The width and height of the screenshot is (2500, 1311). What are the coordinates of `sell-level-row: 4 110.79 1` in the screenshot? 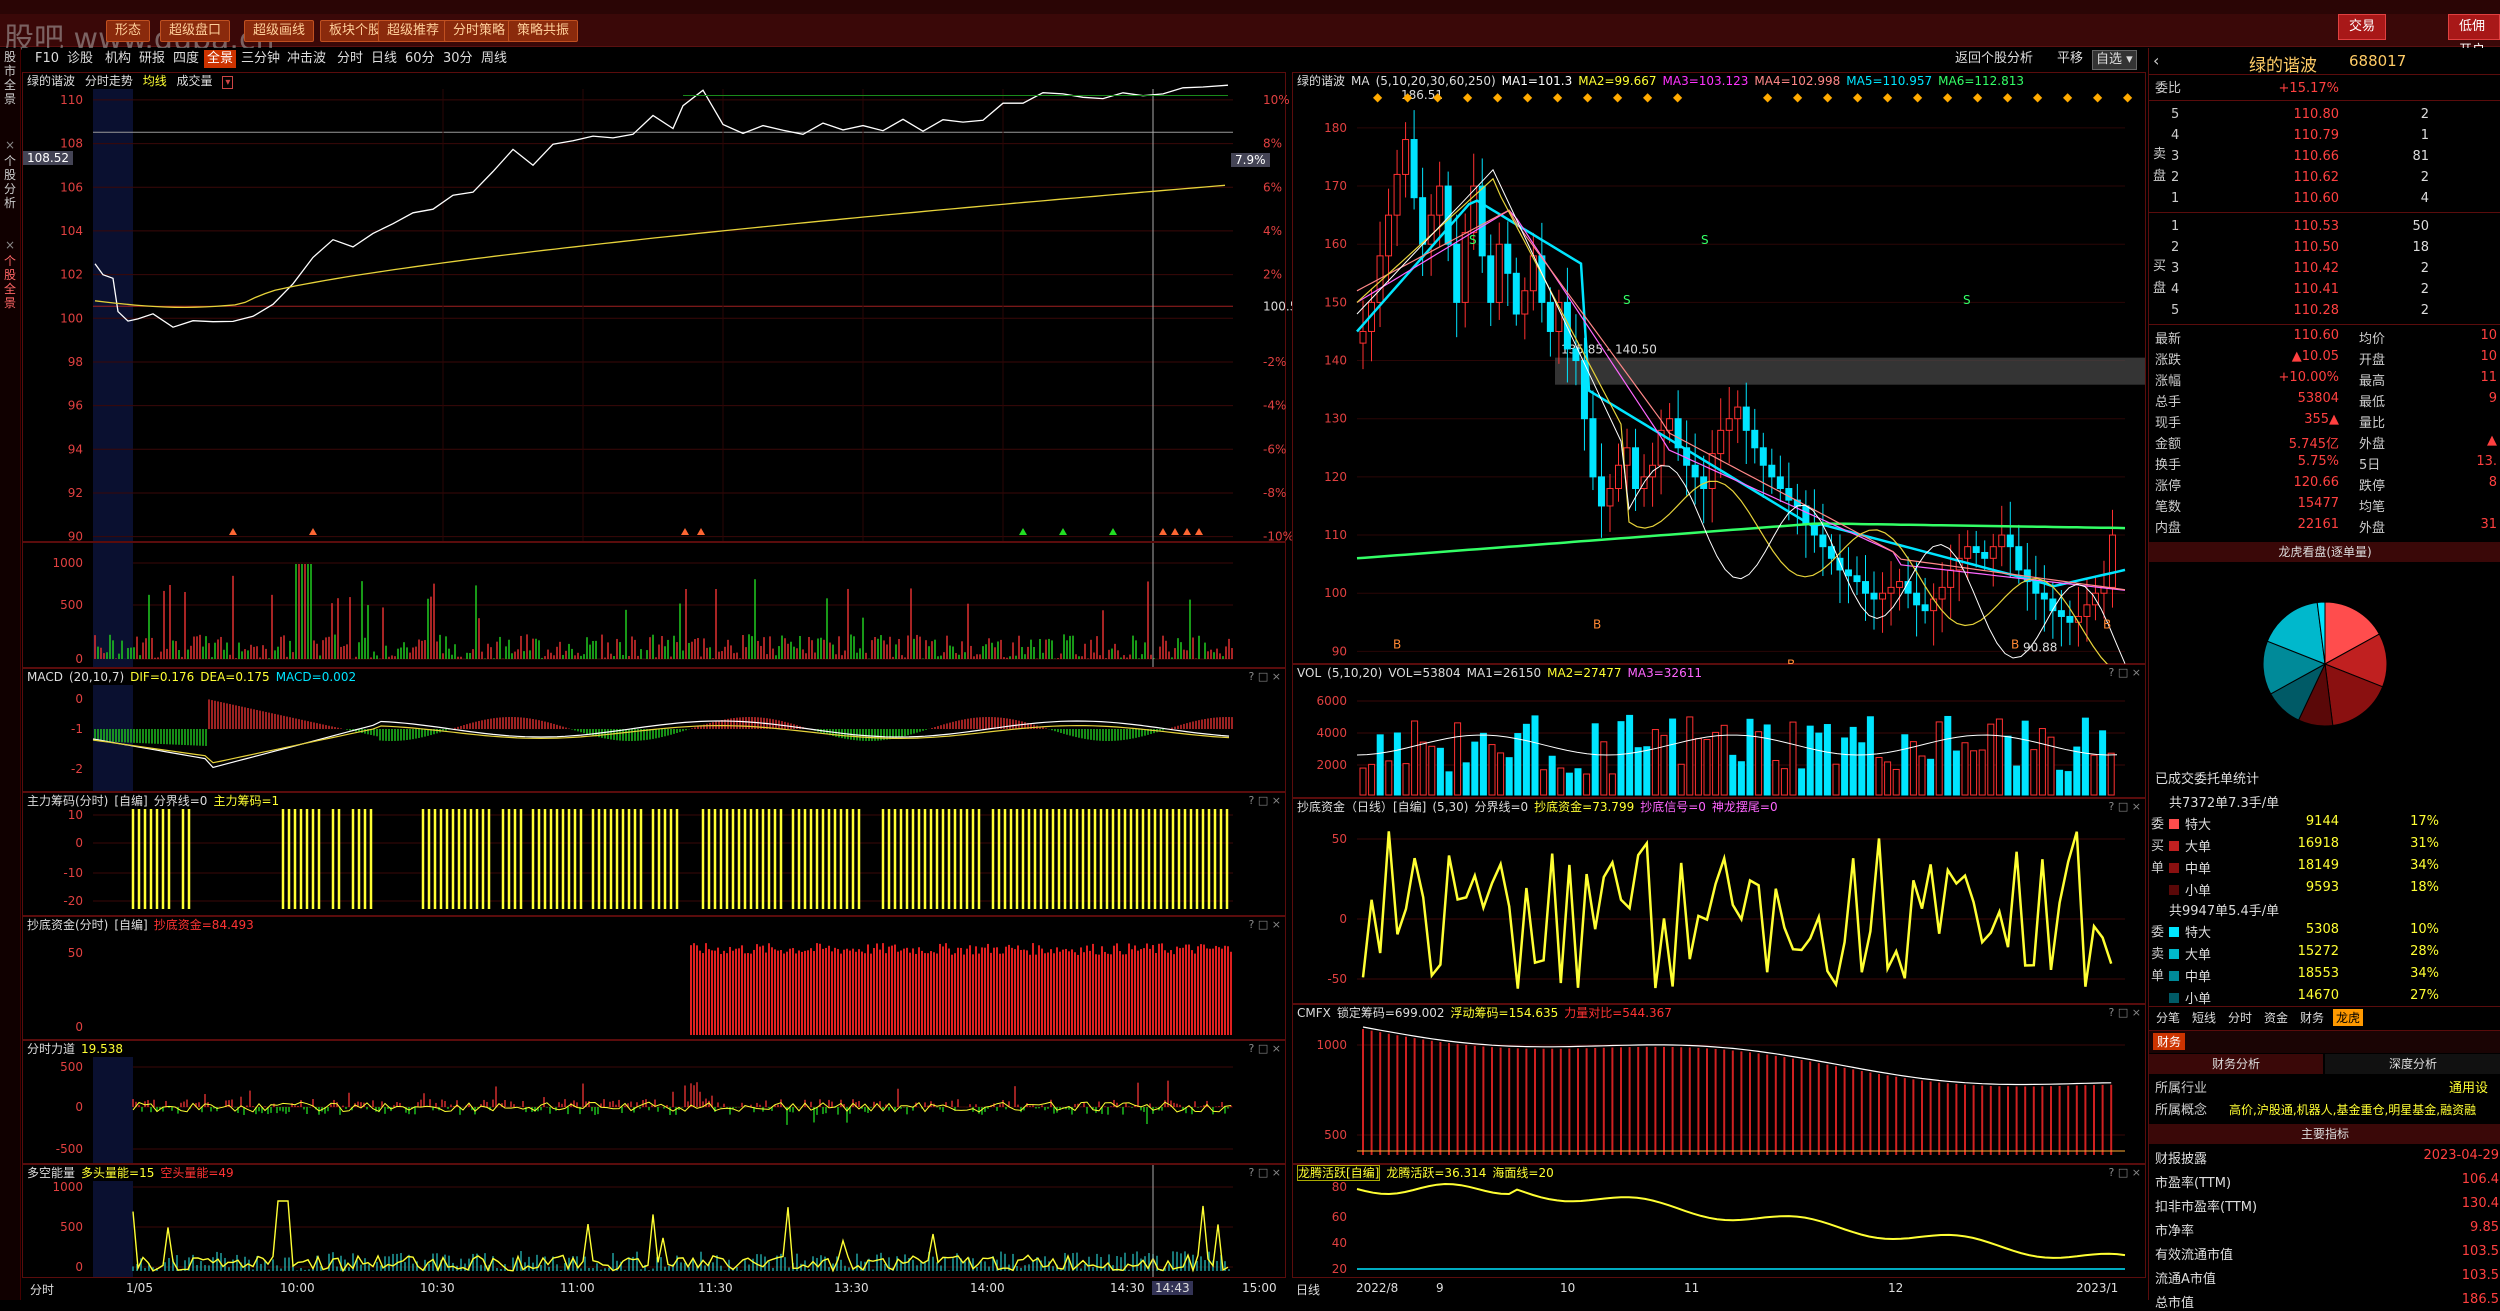 It's located at (2324, 135).